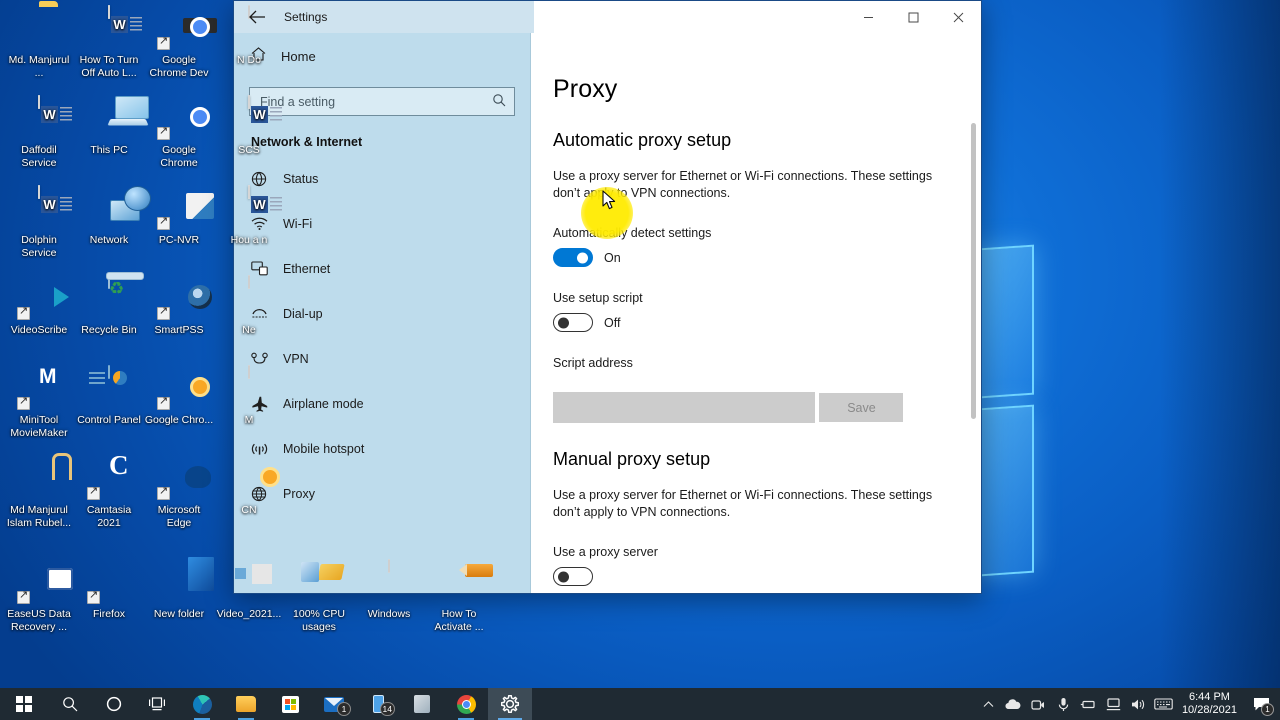 The image size is (1280, 720). I want to click on desktop-icon-hou-a-n: Hou a n, so click(249, 216).